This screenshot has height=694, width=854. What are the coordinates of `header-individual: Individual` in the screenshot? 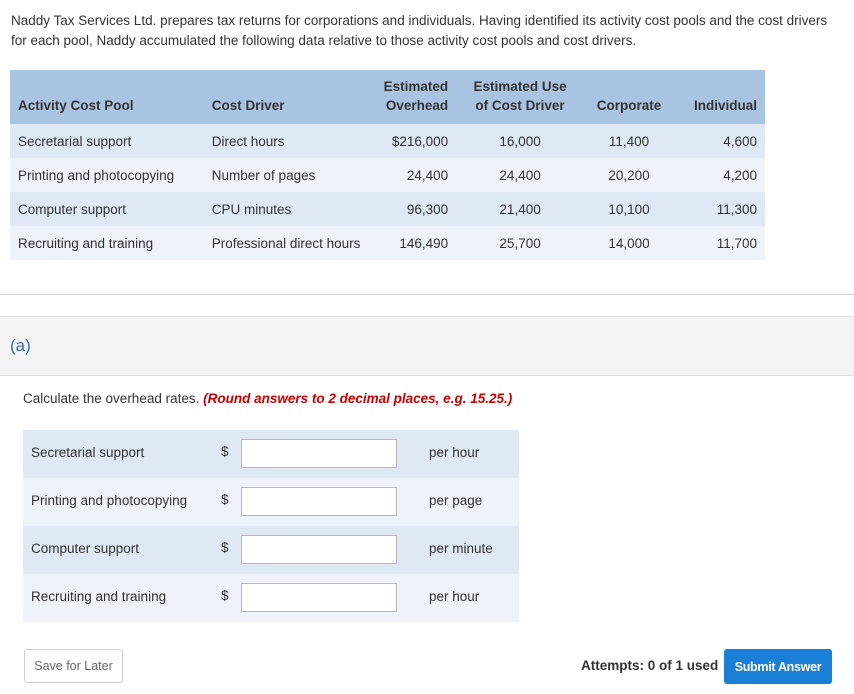 It's located at (719, 97).